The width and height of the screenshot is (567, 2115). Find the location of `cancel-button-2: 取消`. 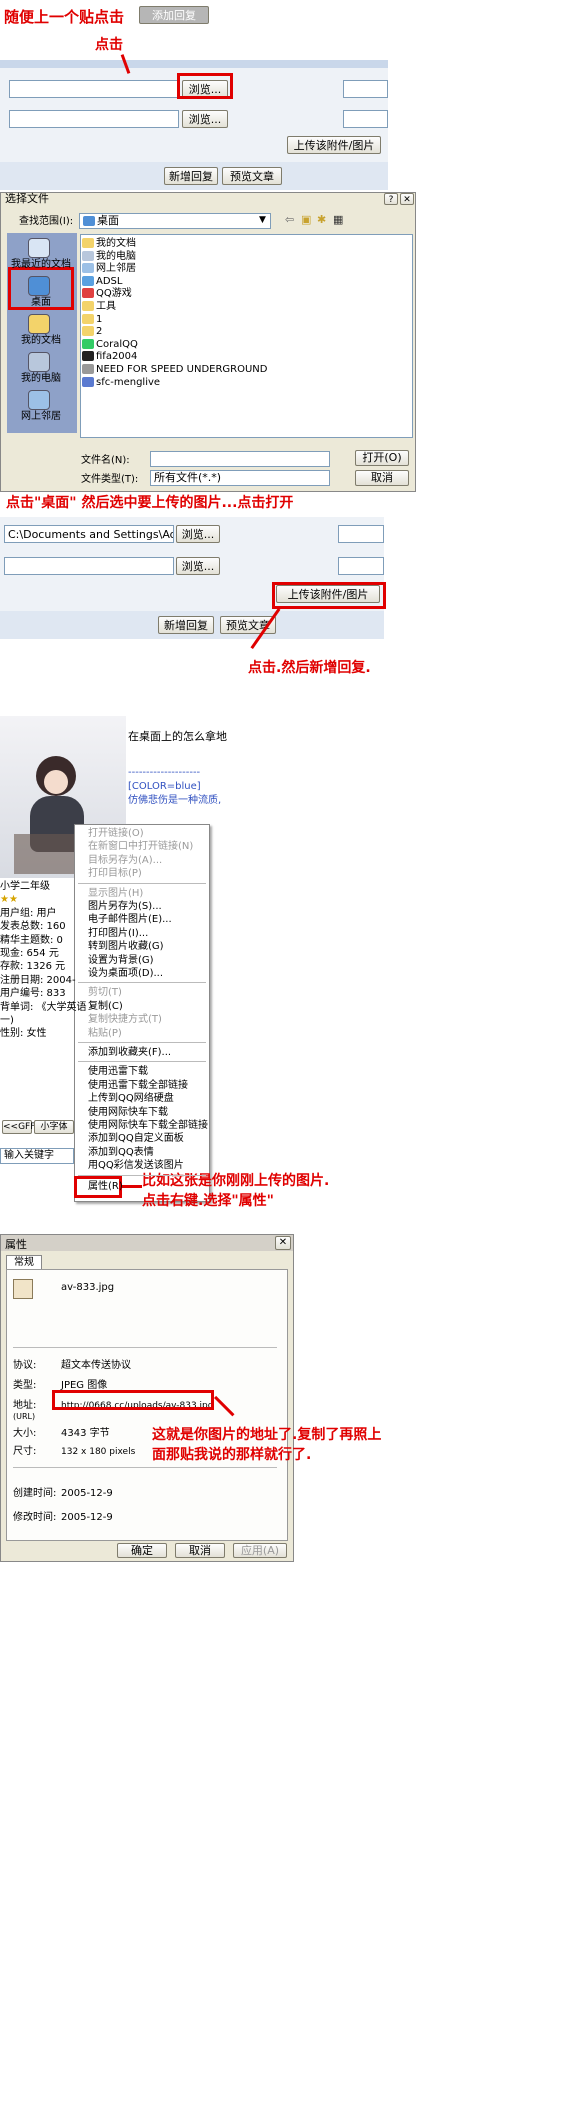

cancel-button-2: 取消 is located at coordinates (200, 1550).